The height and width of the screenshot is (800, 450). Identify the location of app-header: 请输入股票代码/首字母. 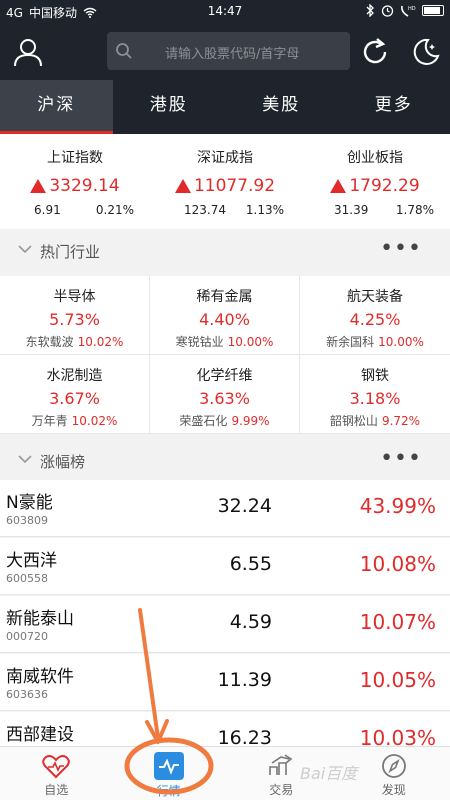
(225, 52).